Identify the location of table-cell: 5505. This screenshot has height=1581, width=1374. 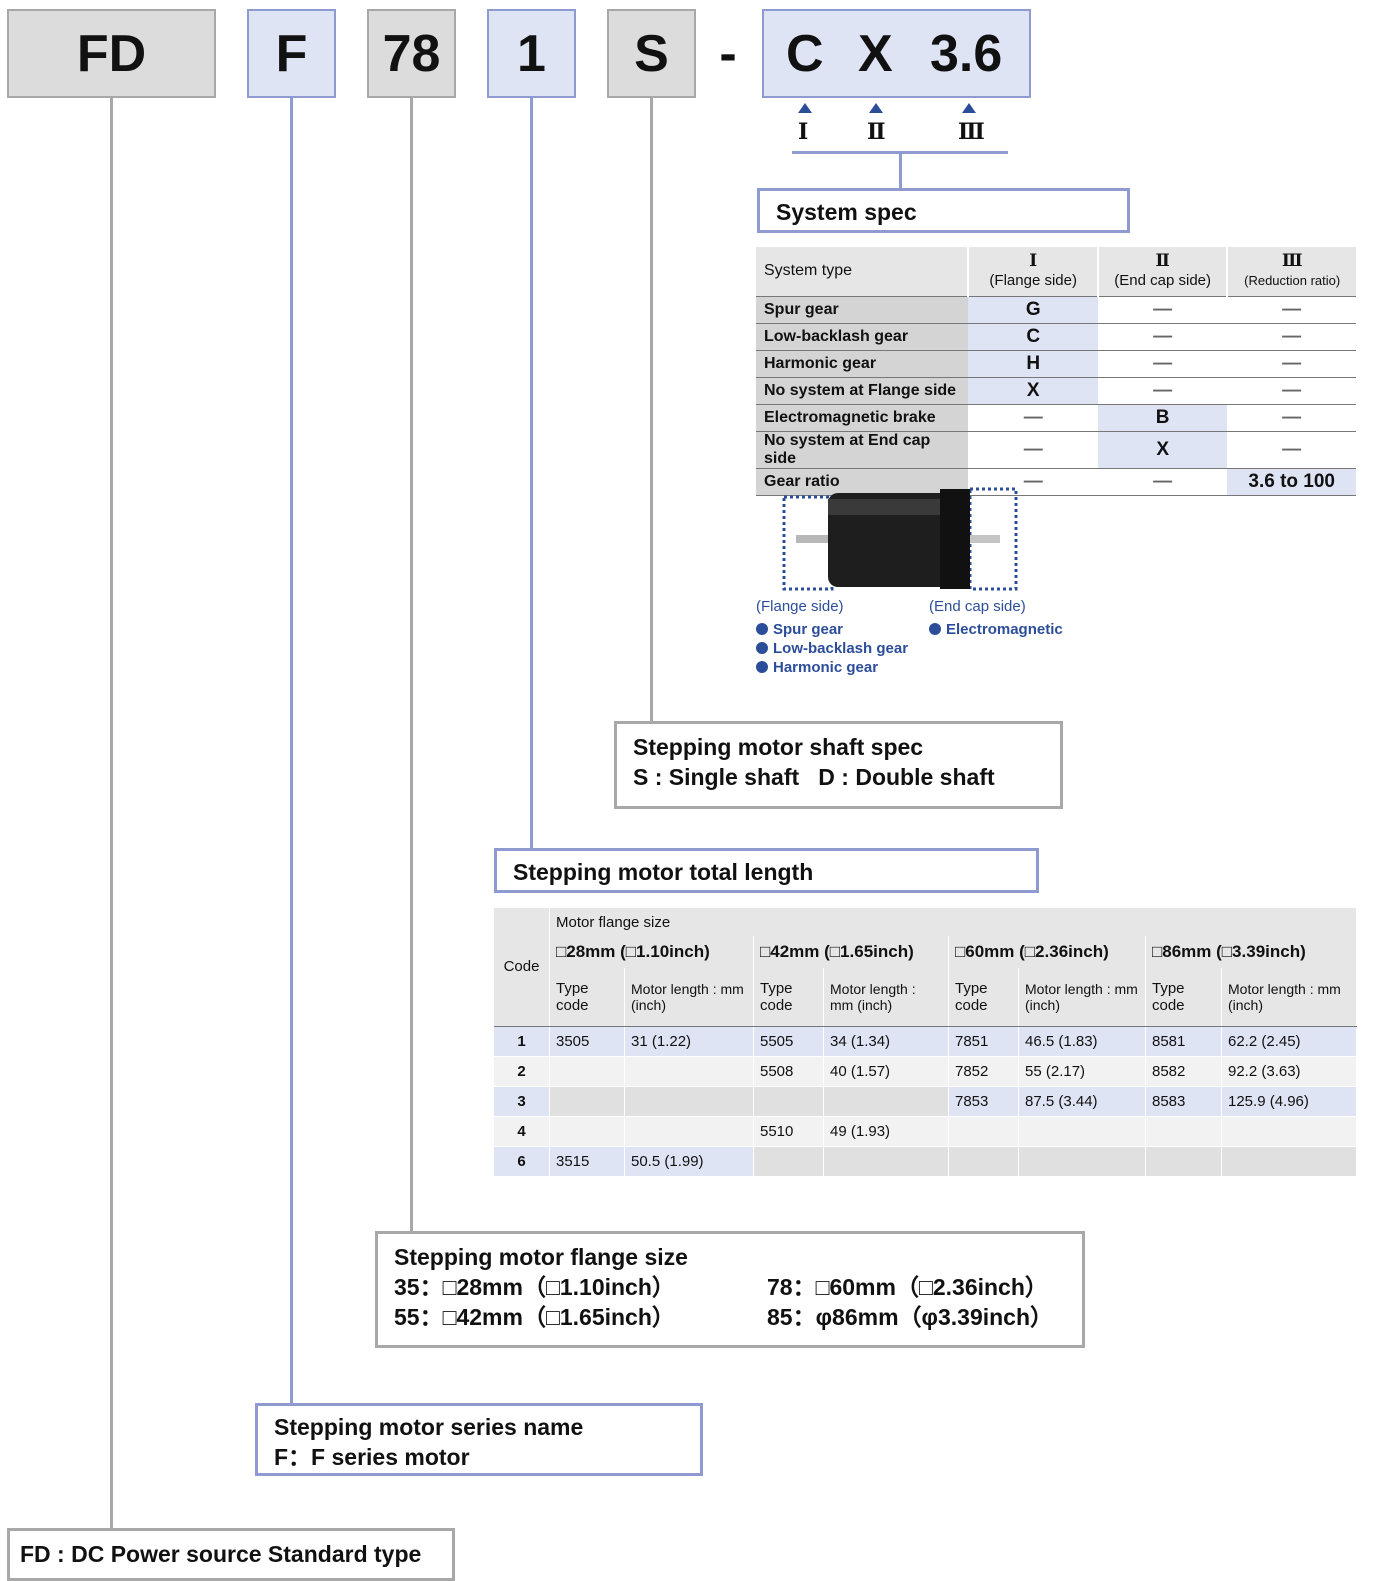
(788, 1041).